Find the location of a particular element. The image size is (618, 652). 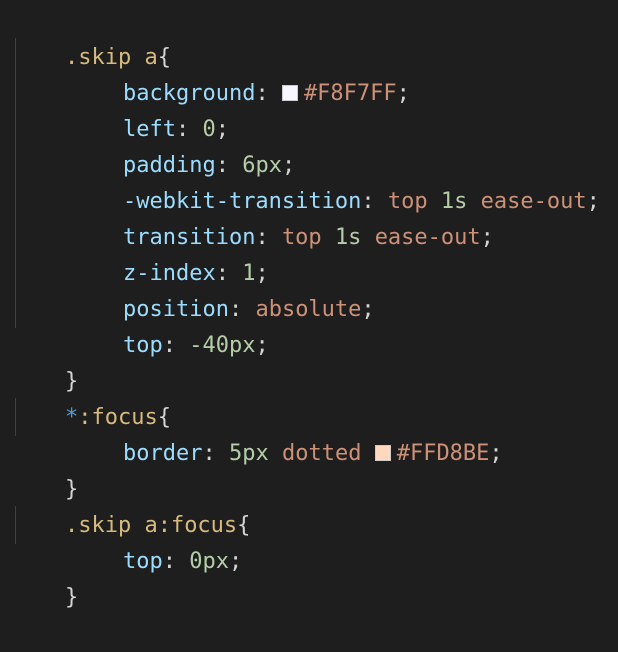

code-line: .skip a:focus{ is located at coordinates (131, 505).